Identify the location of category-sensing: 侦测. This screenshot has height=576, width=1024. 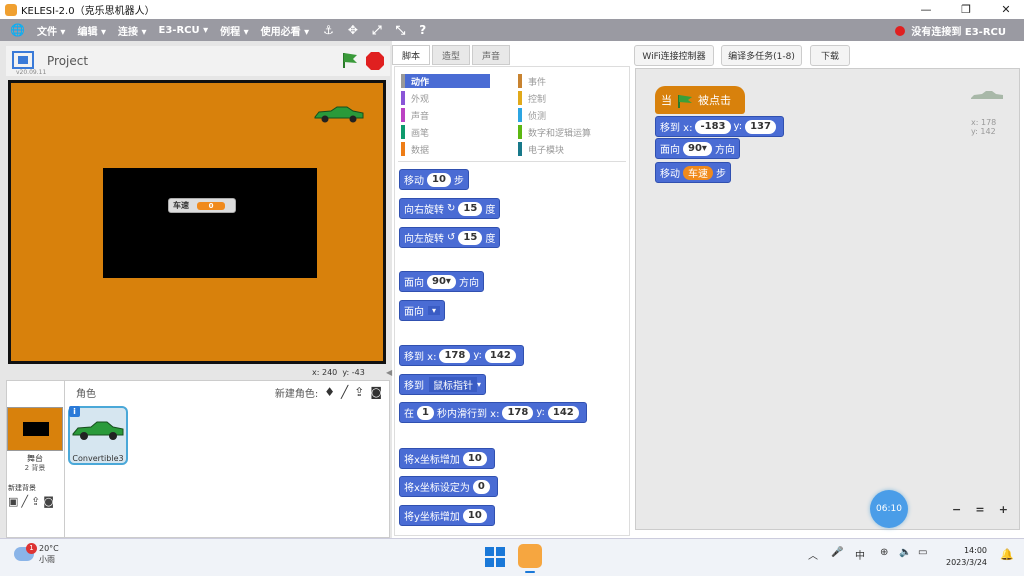
(568, 115).